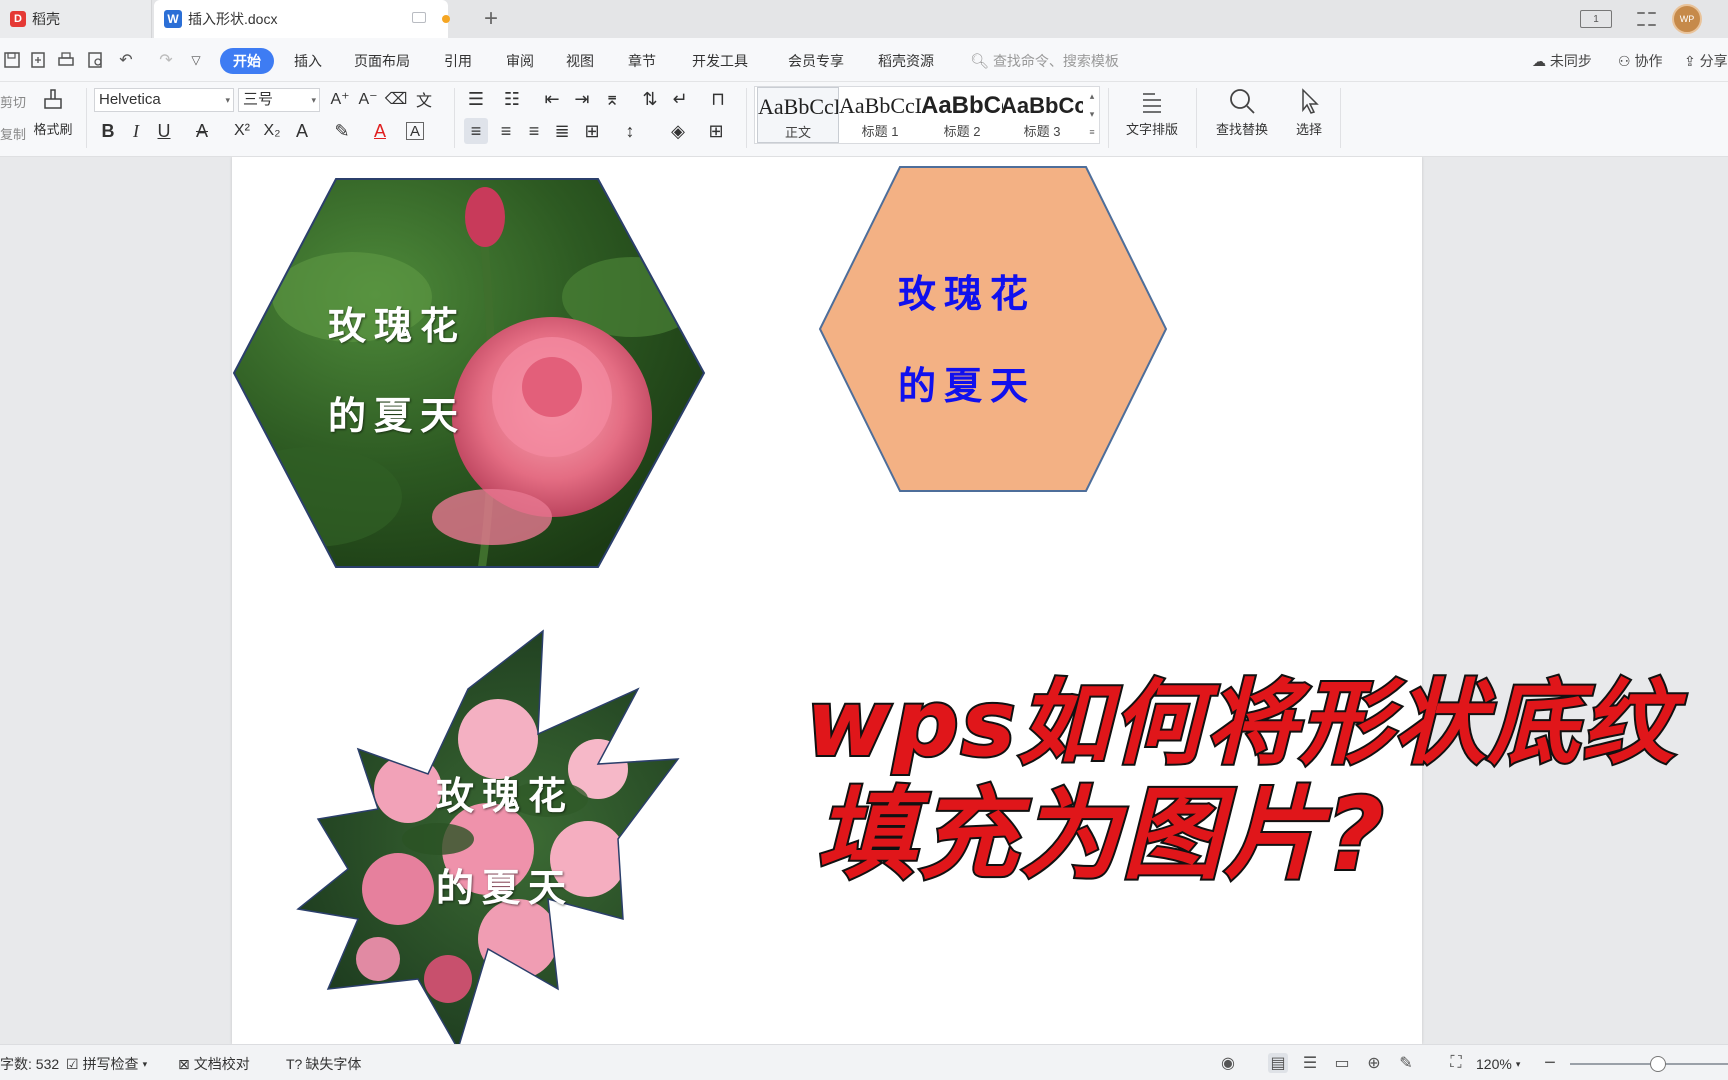 The width and height of the screenshot is (1728, 1080). Describe the element at coordinates (816, 61) in the screenshot. I see `menu-member: 会员专享` at that location.